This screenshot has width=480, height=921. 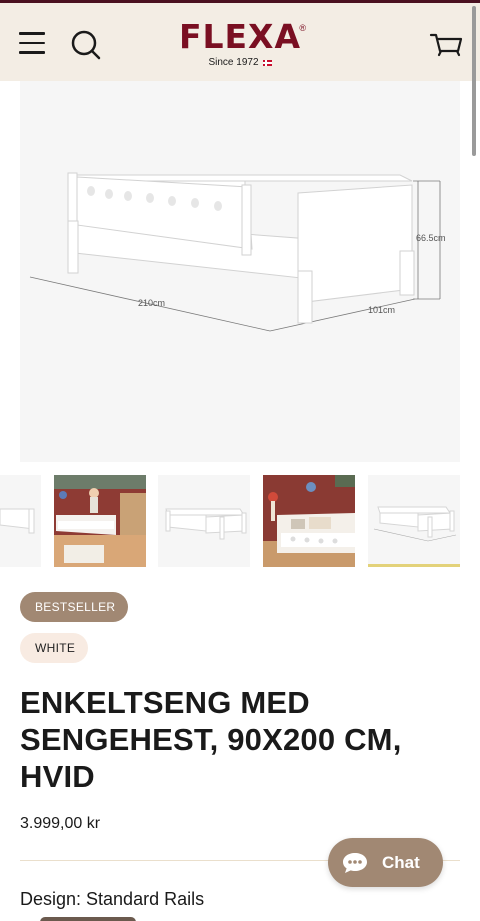 I want to click on chat-button-label: Chat, so click(x=401, y=862).